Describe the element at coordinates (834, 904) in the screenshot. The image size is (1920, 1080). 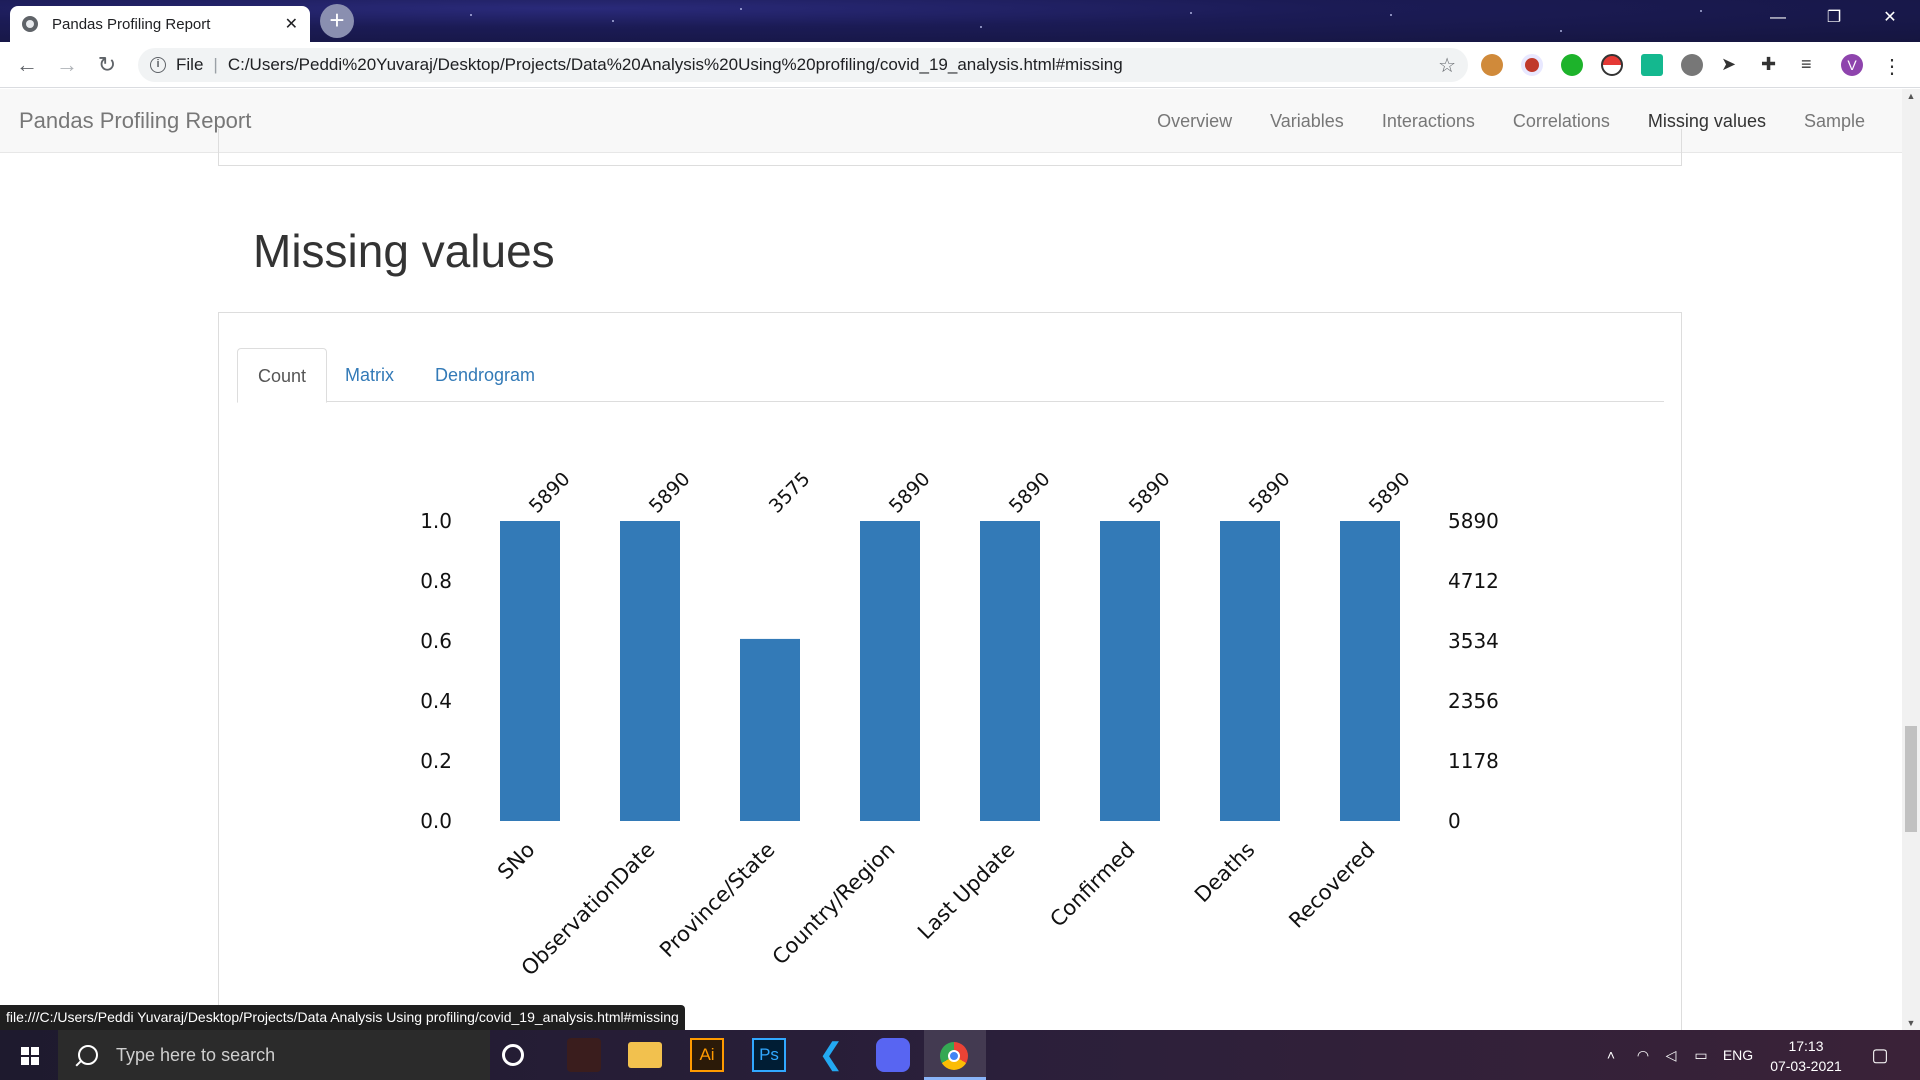
I see `x-tick-label: Country/Region` at that location.